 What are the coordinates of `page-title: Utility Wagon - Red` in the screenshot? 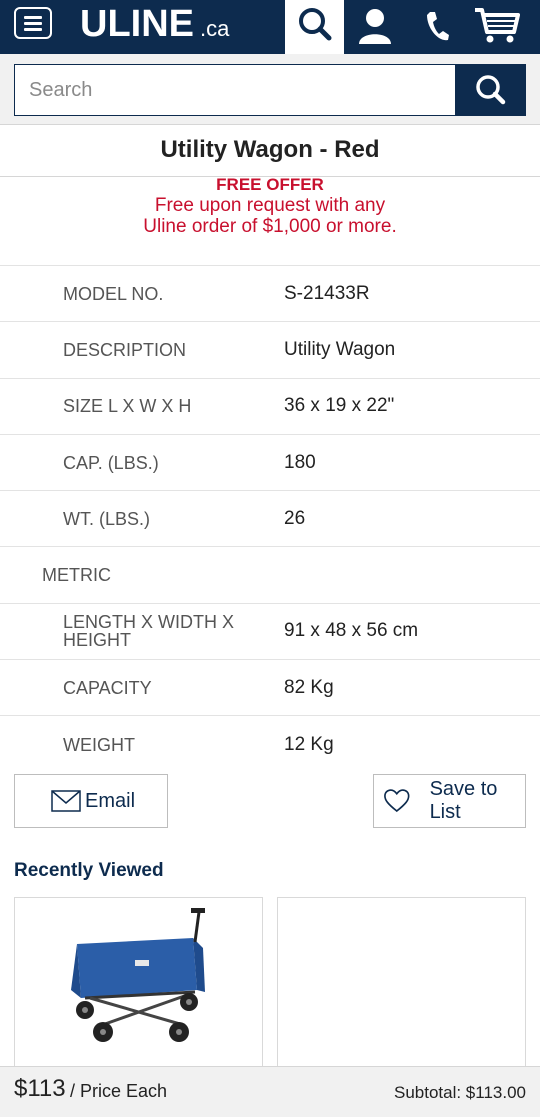 It's located at (270, 149).